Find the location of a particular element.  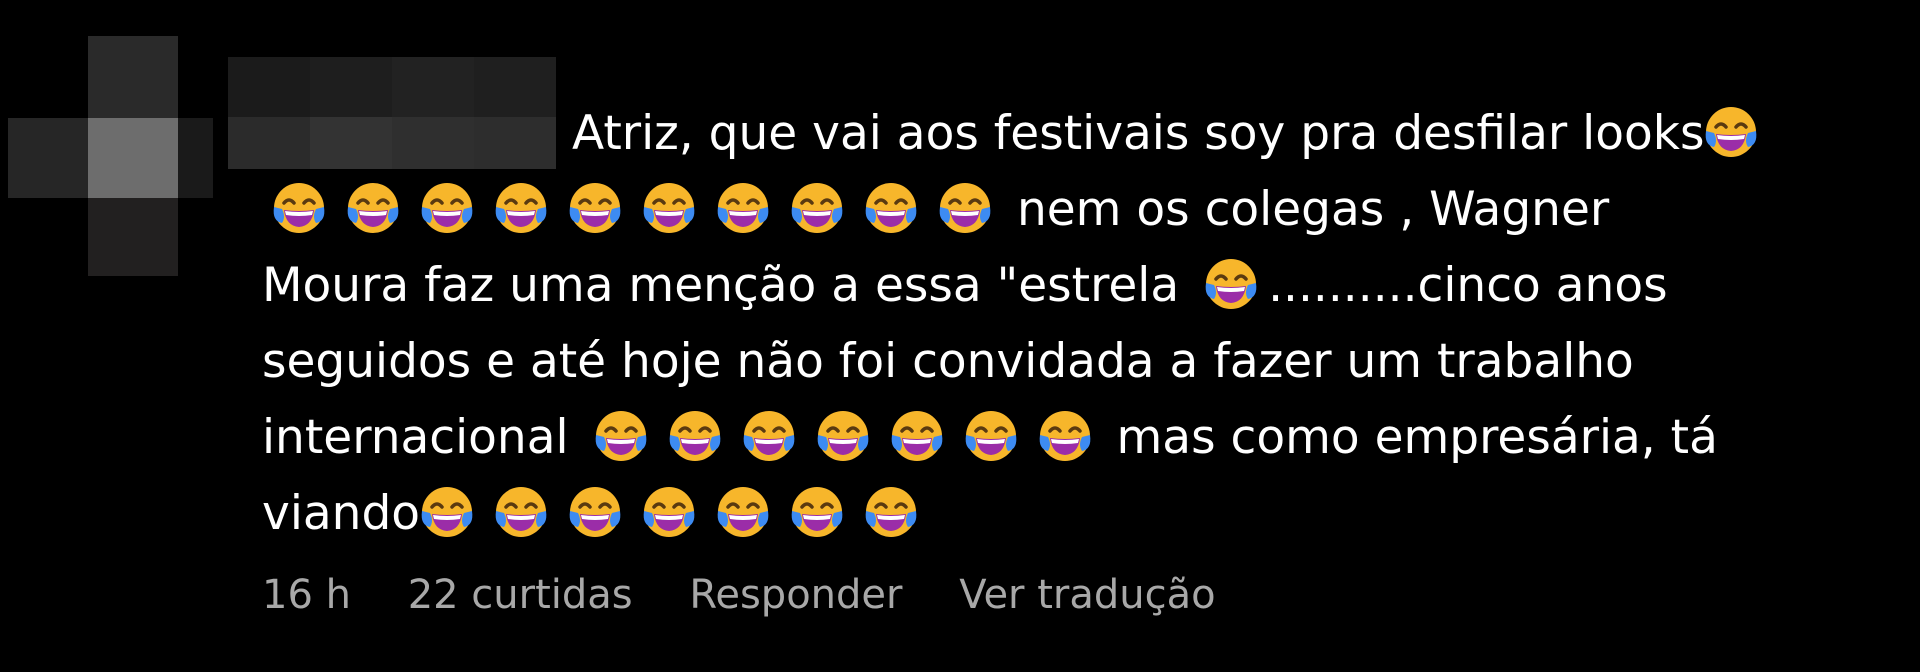

see-translation-button: Ver tradução is located at coordinates (1087, 595).